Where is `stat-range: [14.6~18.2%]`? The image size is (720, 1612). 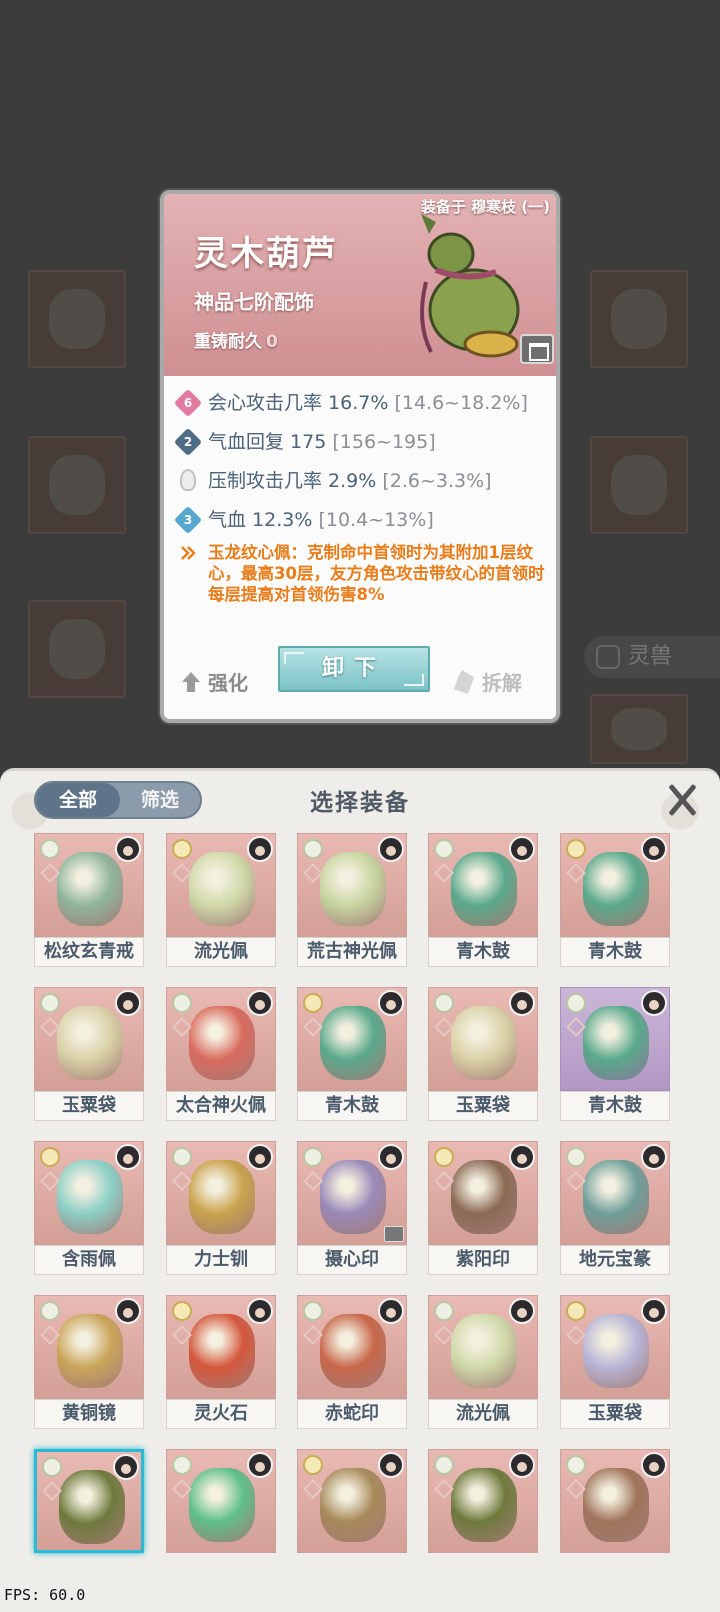
stat-range: [14.6~18.2%] is located at coordinates (461, 403).